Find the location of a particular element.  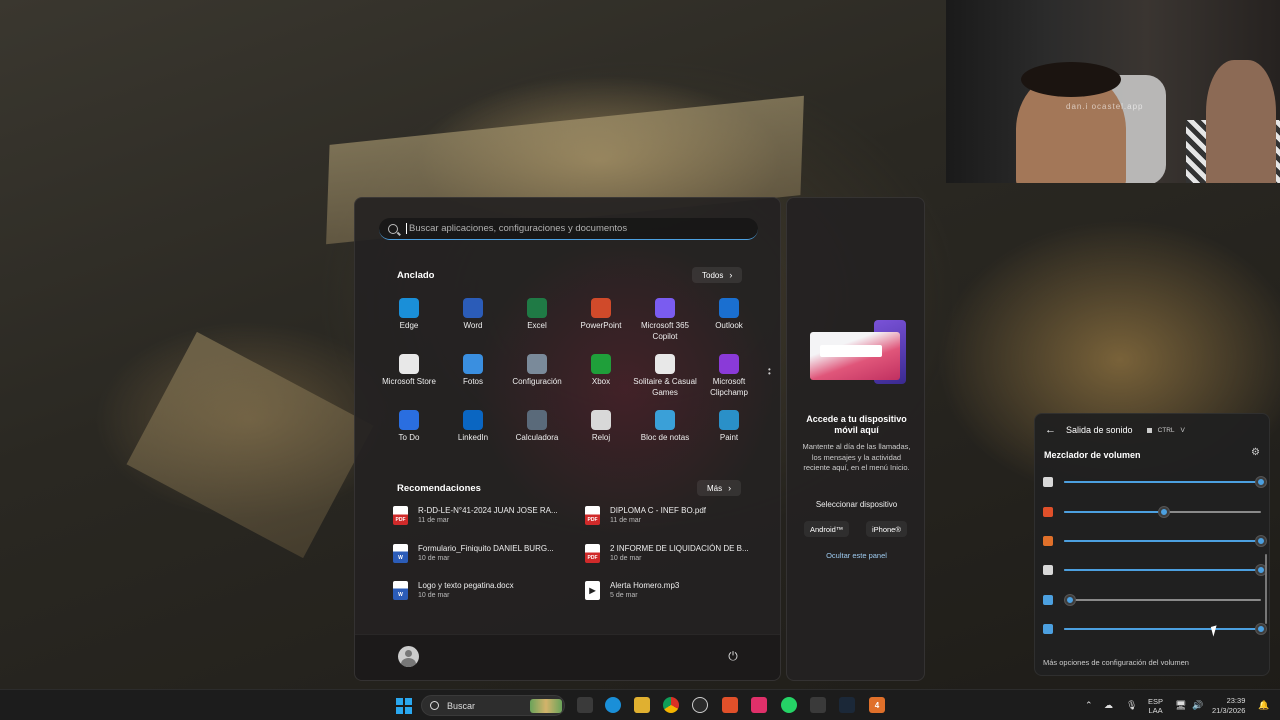

app-1-icon is located at coordinates (1048, 482).